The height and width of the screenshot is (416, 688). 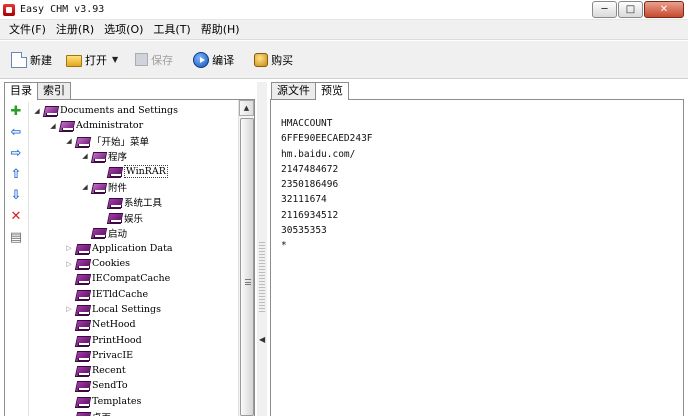 What do you see at coordinates (9, 9) in the screenshot?
I see `app-logo-icon` at bounding box center [9, 9].